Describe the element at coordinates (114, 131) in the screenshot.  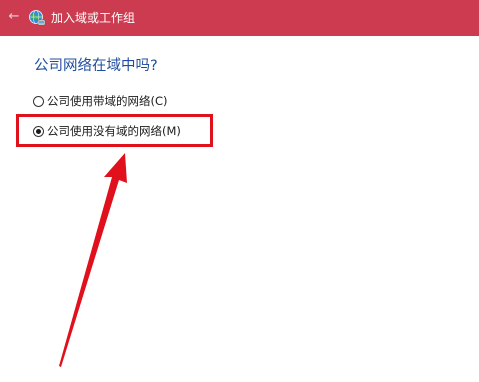
I see `radio-option-label: 公司使用没有域的网络(M)` at that location.